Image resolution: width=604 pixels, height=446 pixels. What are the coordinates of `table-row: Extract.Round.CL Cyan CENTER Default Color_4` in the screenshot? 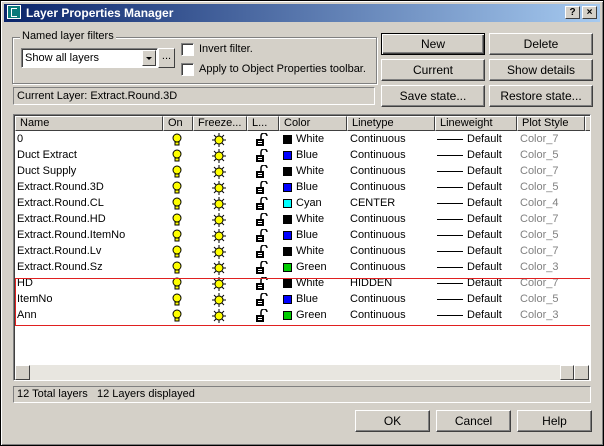 It's located at (302, 204).